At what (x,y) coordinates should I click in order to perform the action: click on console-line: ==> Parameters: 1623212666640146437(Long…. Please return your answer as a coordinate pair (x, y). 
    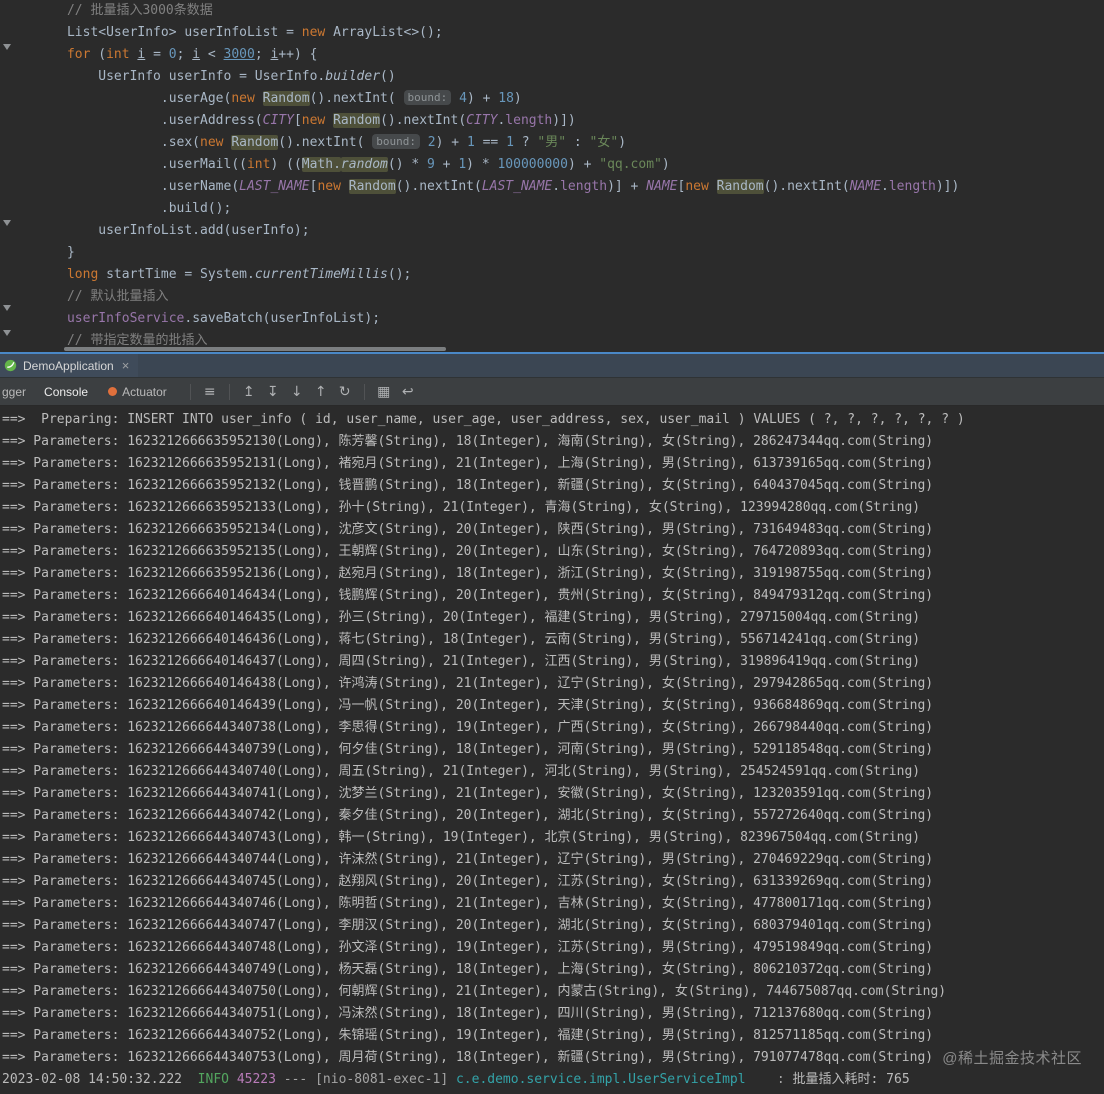
    Looking at the image, I should click on (461, 661).